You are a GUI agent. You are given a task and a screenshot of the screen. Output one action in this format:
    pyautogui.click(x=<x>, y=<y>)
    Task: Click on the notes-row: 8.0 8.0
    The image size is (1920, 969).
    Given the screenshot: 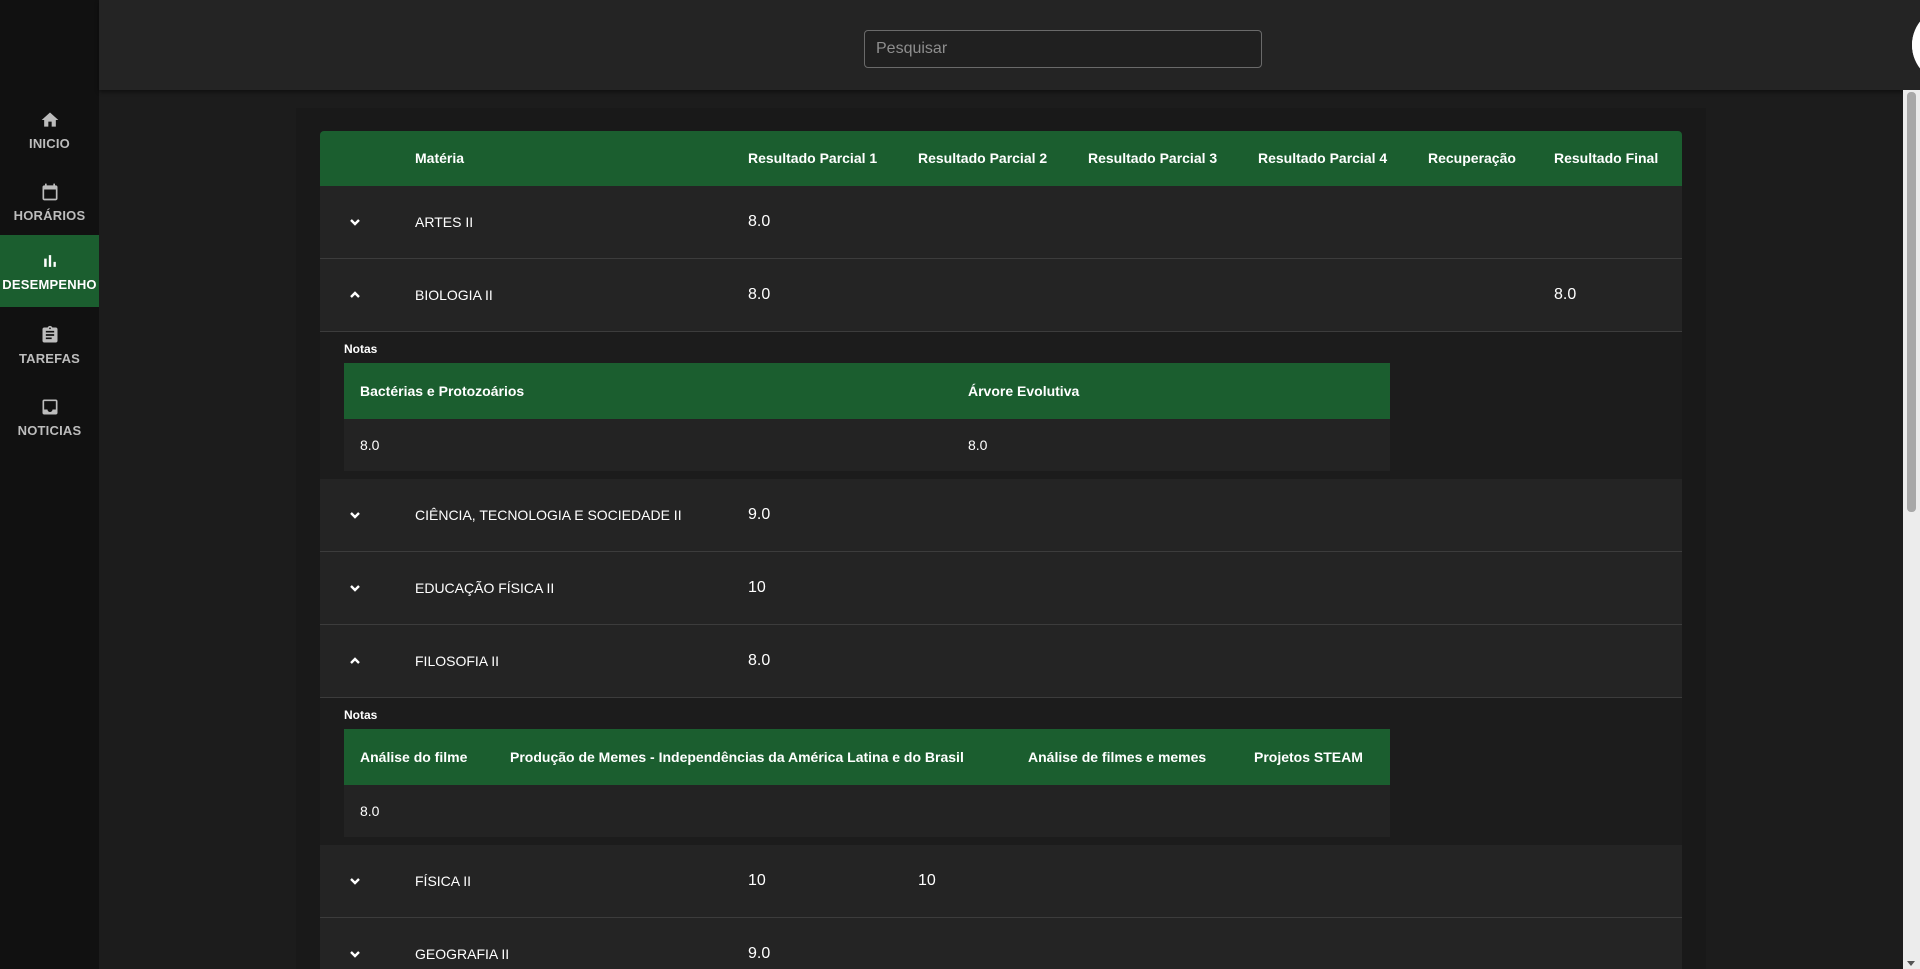 What is the action you would take?
    pyautogui.click(x=867, y=445)
    